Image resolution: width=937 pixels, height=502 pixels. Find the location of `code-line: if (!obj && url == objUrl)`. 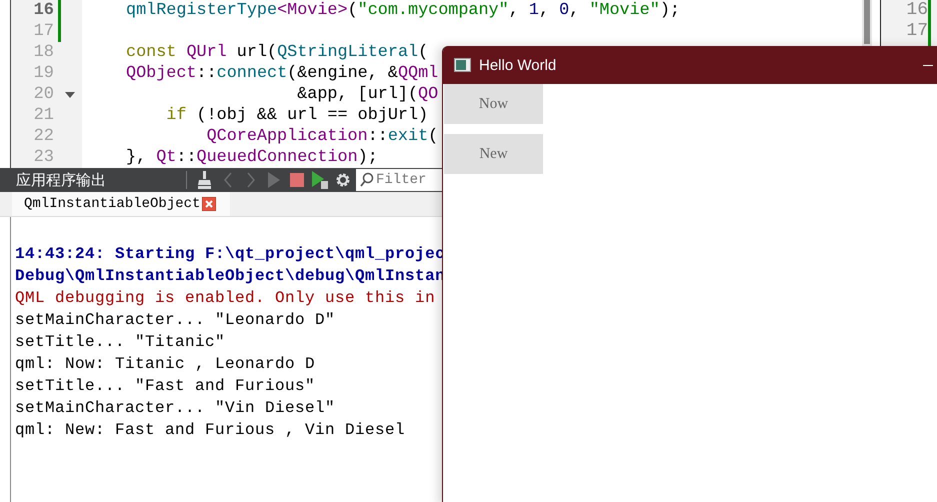

code-line: if (!obj && url == objUrl) is located at coordinates (296, 115).